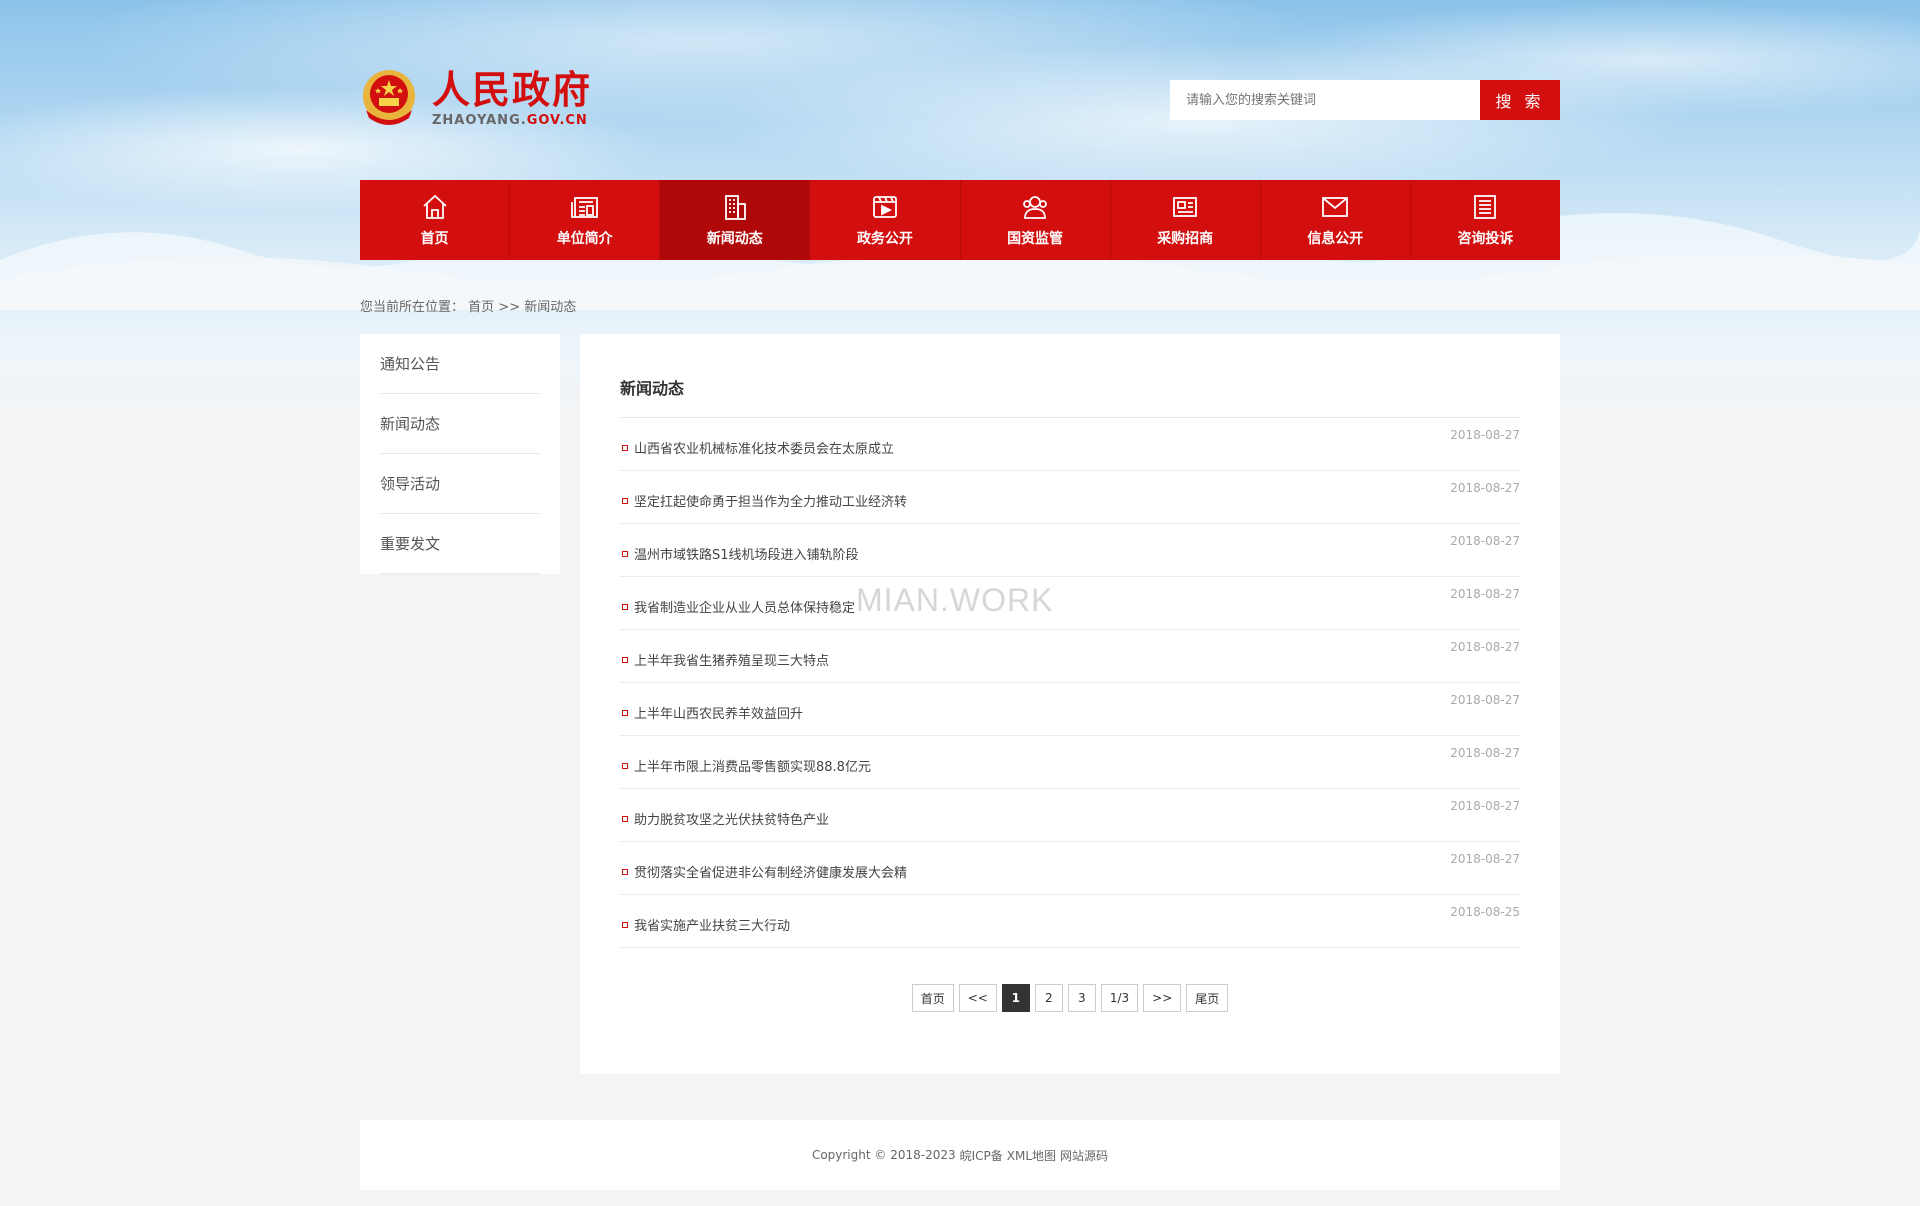 The height and width of the screenshot is (1206, 1920). Describe the element at coordinates (1048, 998) in the screenshot. I see `page-2-button: 2` at that location.